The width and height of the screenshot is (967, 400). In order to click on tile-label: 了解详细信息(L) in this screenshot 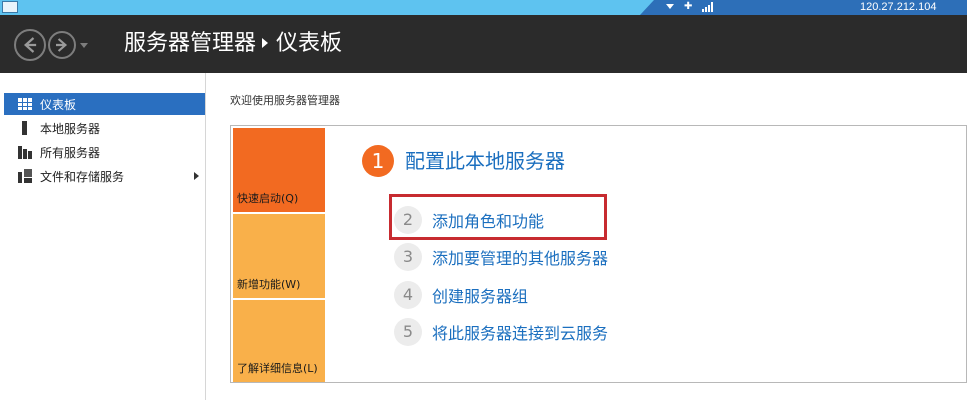, I will do `click(277, 368)`.